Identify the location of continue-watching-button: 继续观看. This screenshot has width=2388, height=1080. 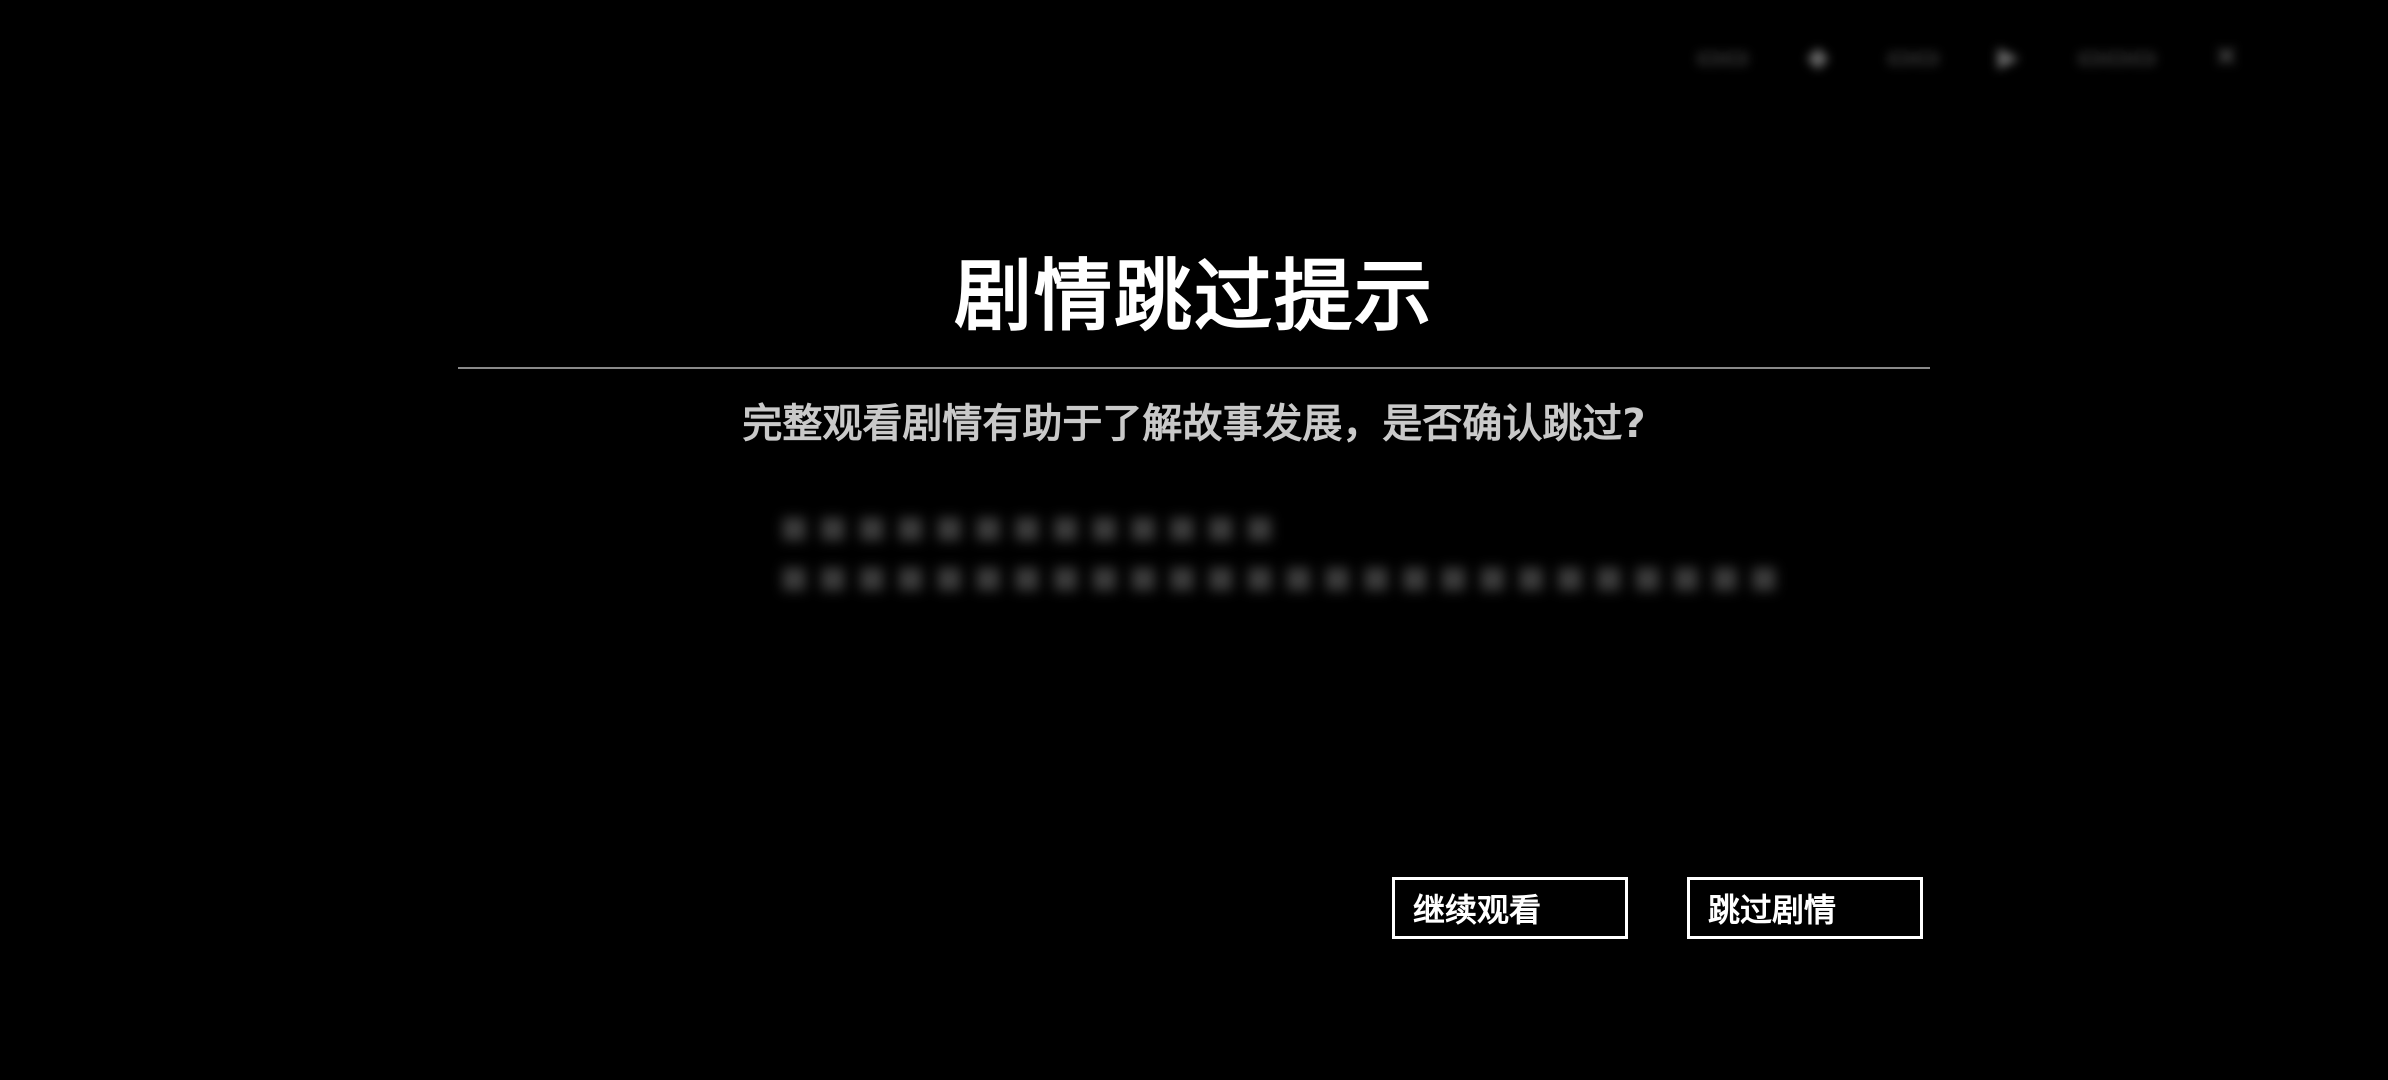
(1510, 908).